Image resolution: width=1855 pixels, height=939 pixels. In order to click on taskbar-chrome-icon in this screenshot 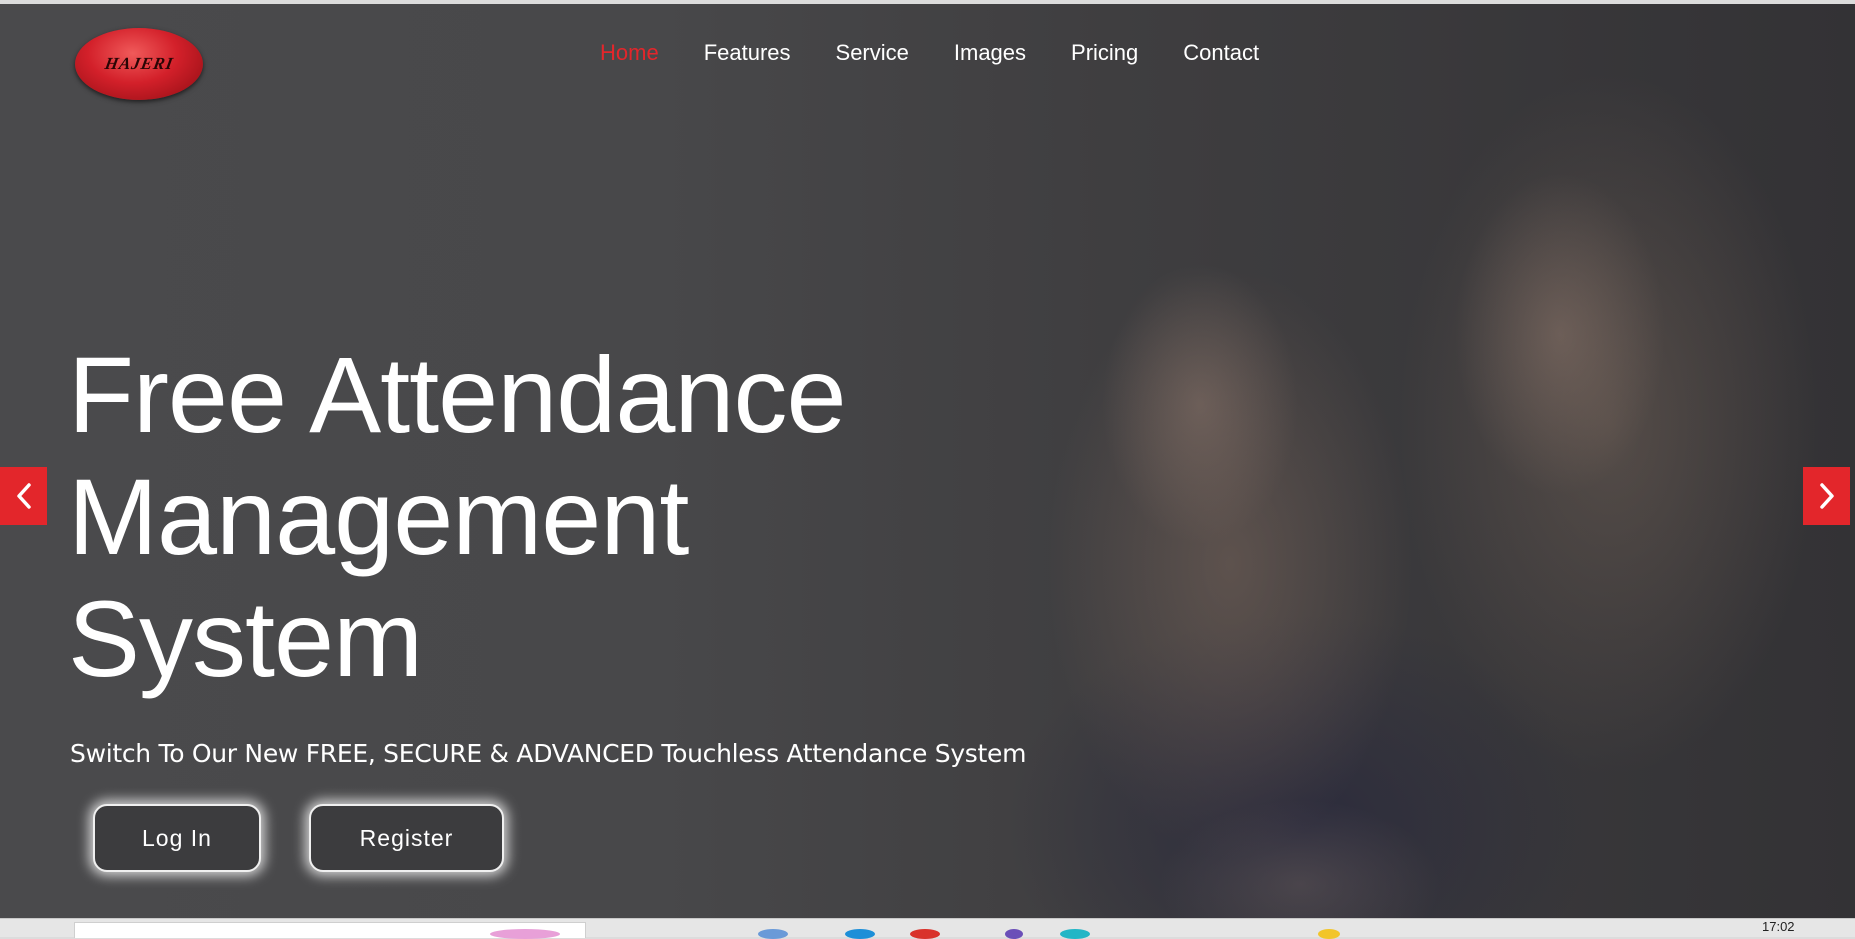, I will do `click(925, 934)`.